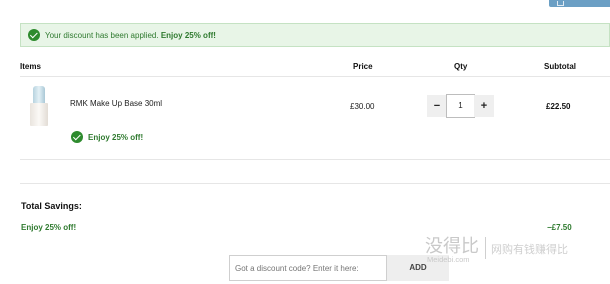 The image size is (610, 284). I want to click on total-savings-title: Total Savings:, so click(51, 206).